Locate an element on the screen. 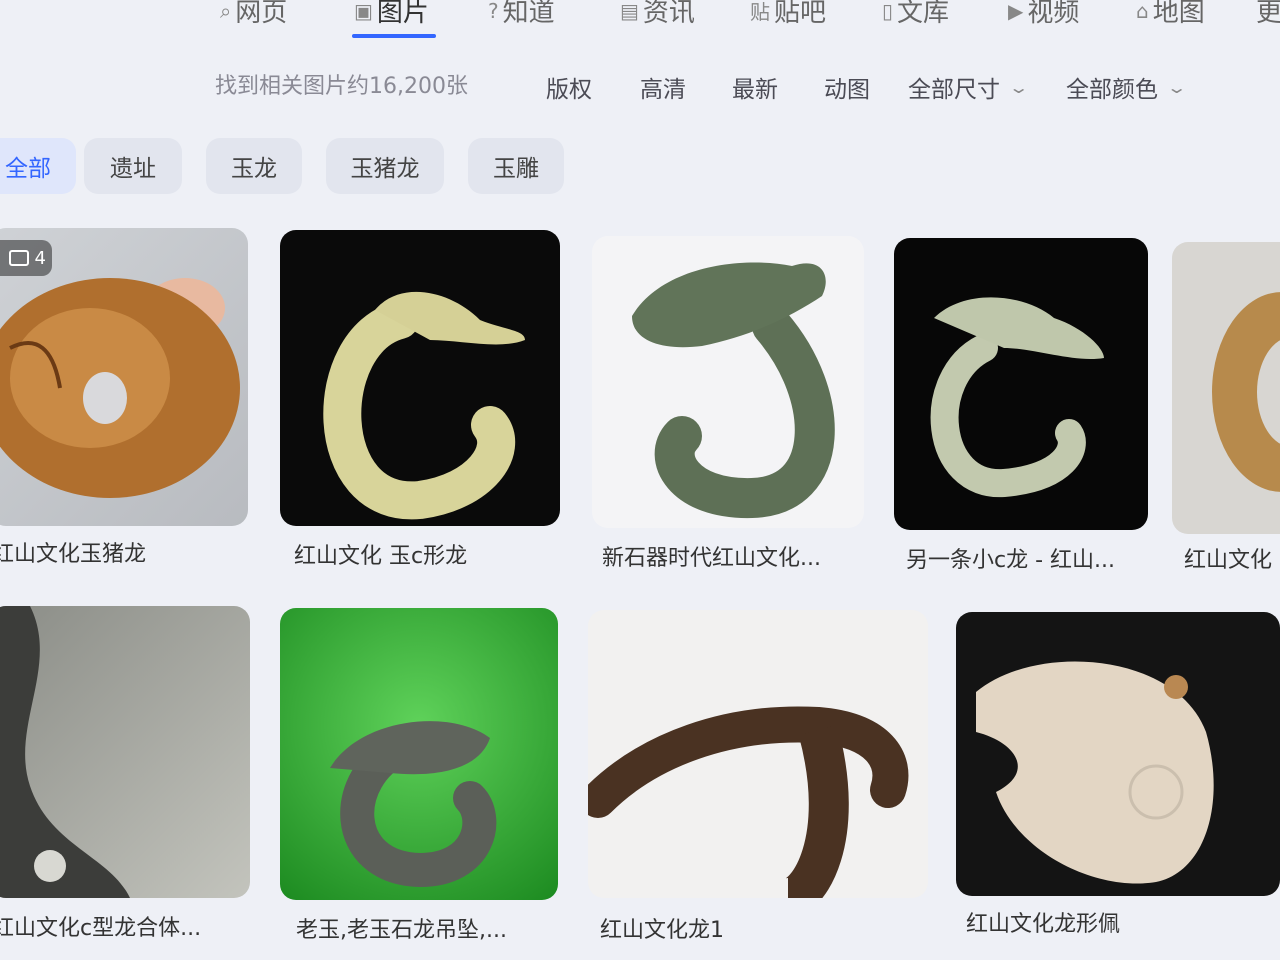  tab-zhidao: ? 知道 is located at coordinates (521, 14).